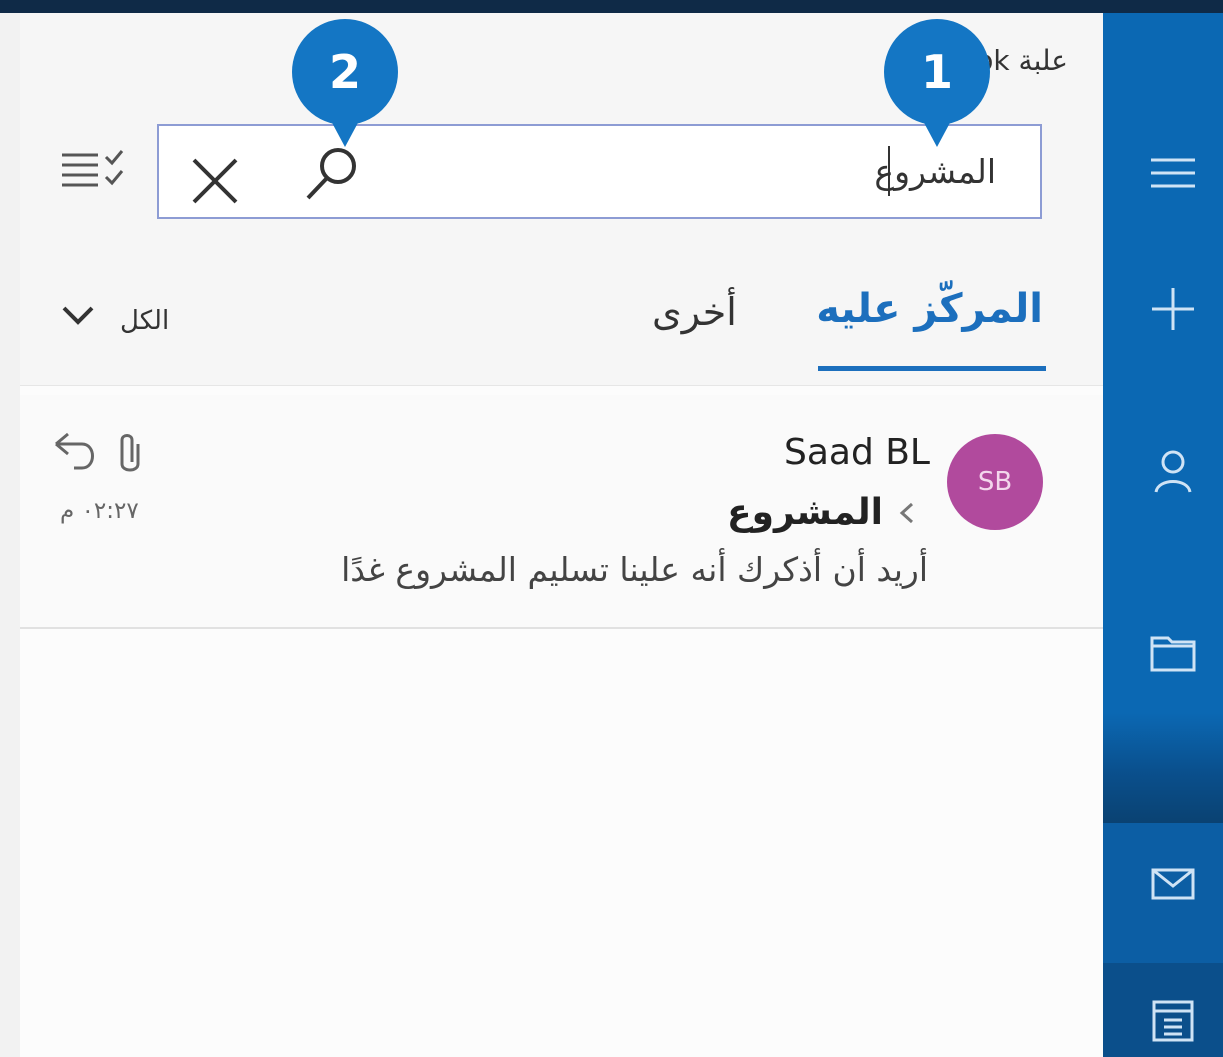  What do you see at coordinates (1163, 768) in the screenshot?
I see `rail-shade` at bounding box center [1163, 768].